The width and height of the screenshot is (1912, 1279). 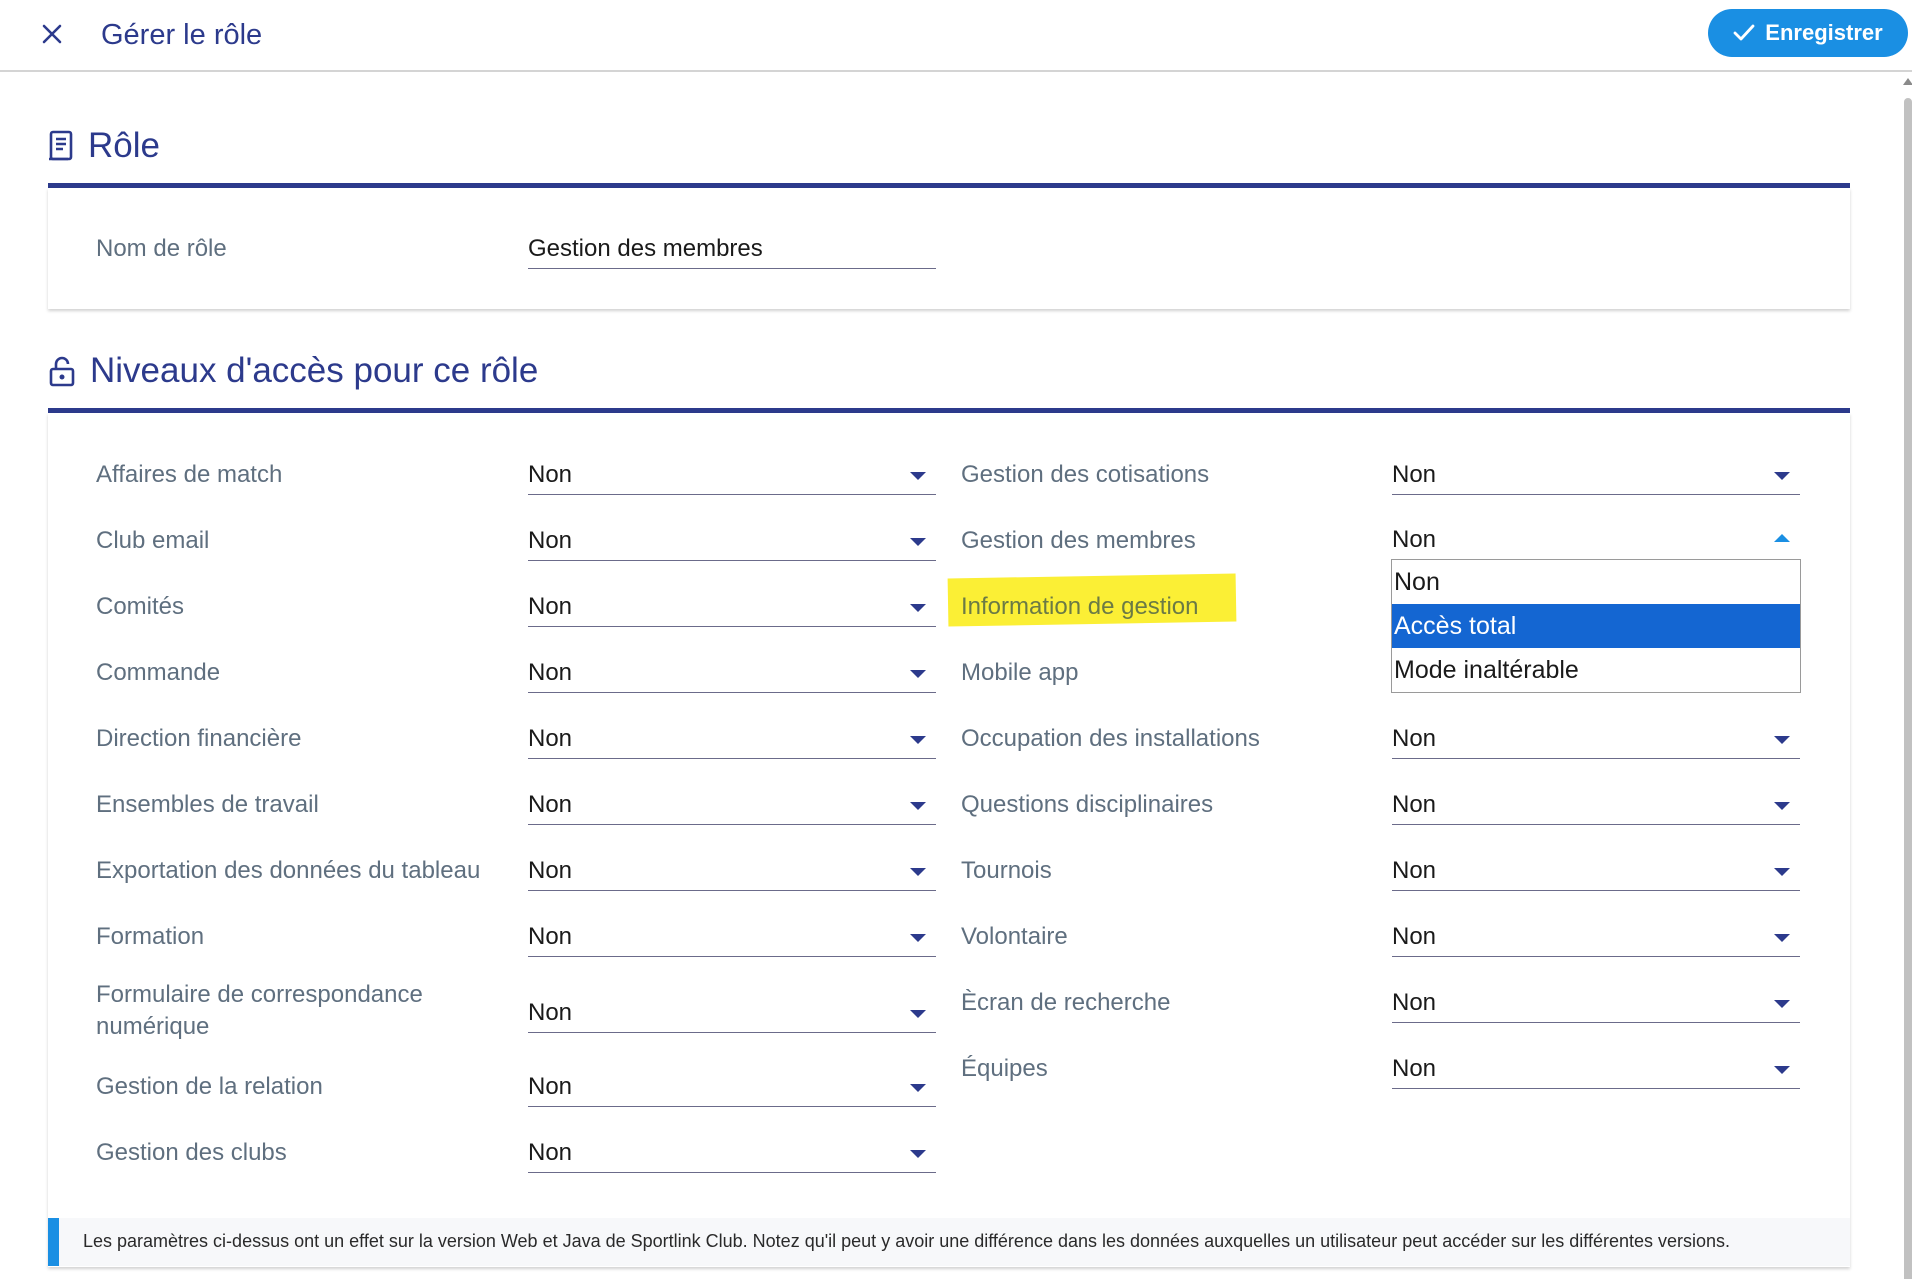 What do you see at coordinates (1596, 871) in the screenshot?
I see `access-select-tournois: Non` at bounding box center [1596, 871].